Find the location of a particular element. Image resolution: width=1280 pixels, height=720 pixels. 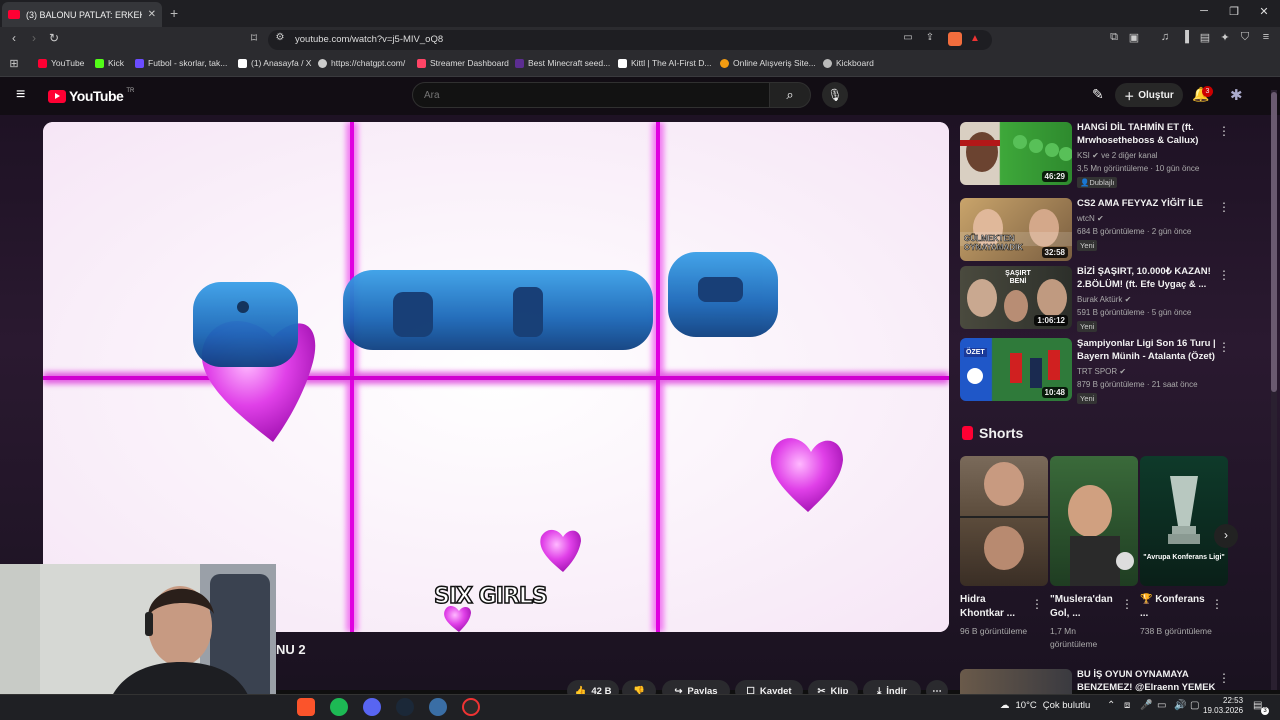

bookmark-kick: Kick is located at coordinates (109, 63).